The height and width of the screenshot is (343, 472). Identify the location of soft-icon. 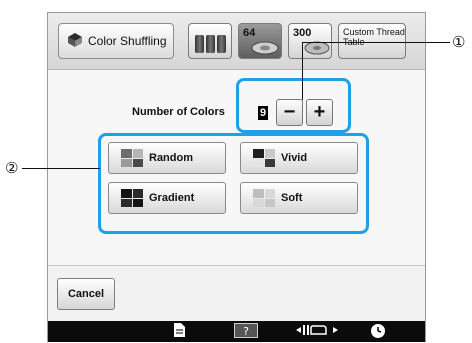
(264, 198).